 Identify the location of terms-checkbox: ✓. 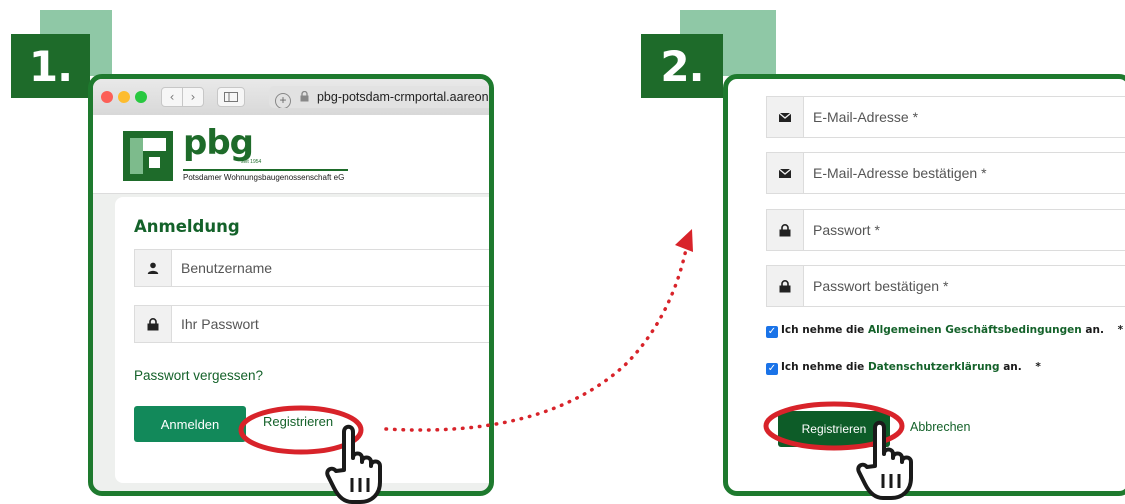
(772, 332).